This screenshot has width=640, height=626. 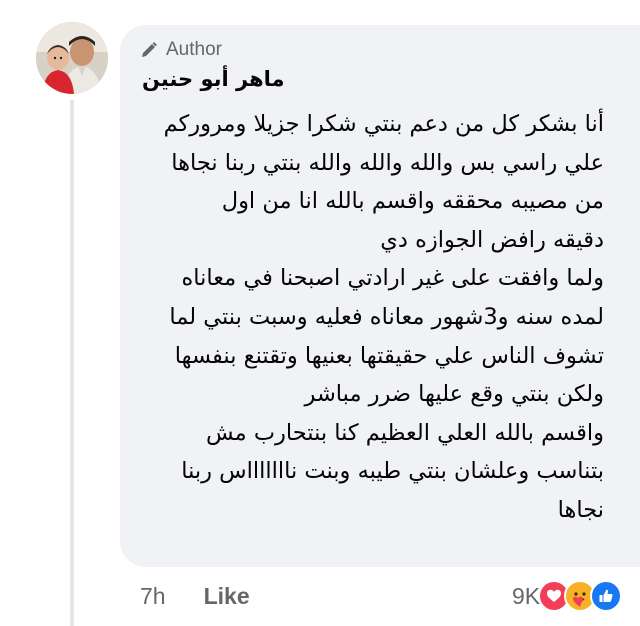 What do you see at coordinates (195, 596) in the screenshot?
I see `comment-actions: 7h Like` at bounding box center [195, 596].